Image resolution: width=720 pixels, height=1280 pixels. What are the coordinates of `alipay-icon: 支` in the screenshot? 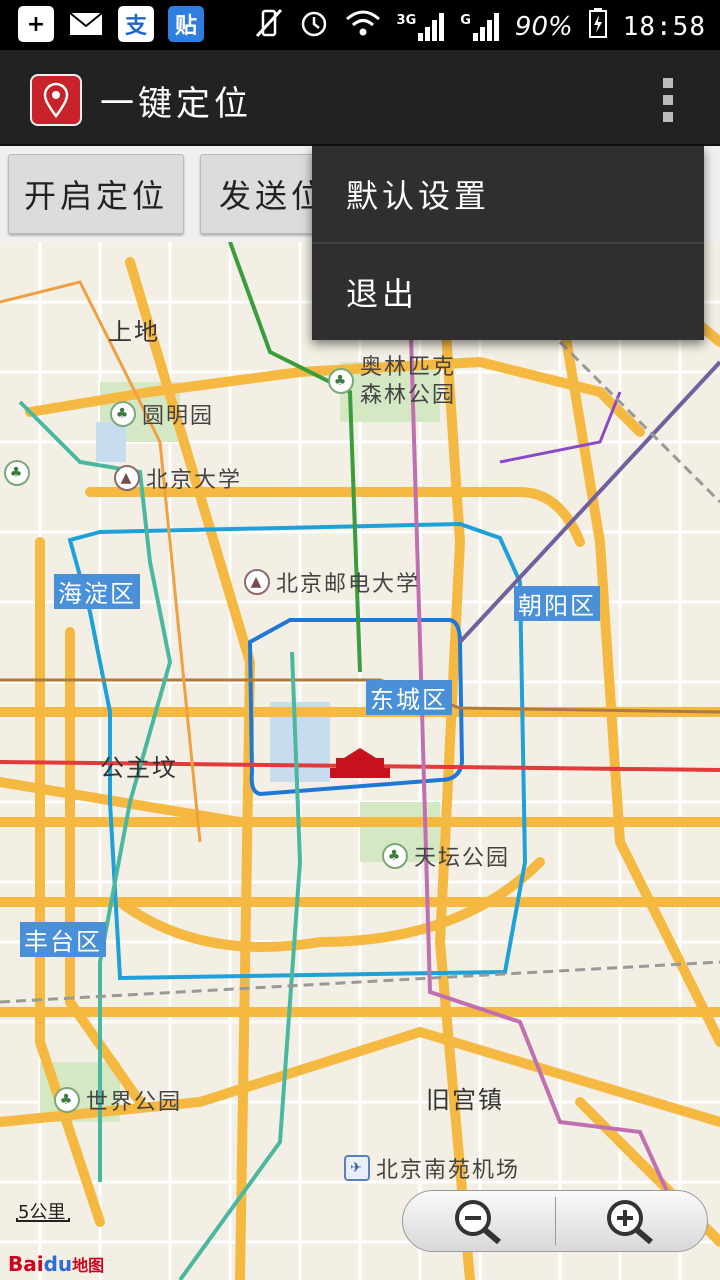 It's located at (136, 24).